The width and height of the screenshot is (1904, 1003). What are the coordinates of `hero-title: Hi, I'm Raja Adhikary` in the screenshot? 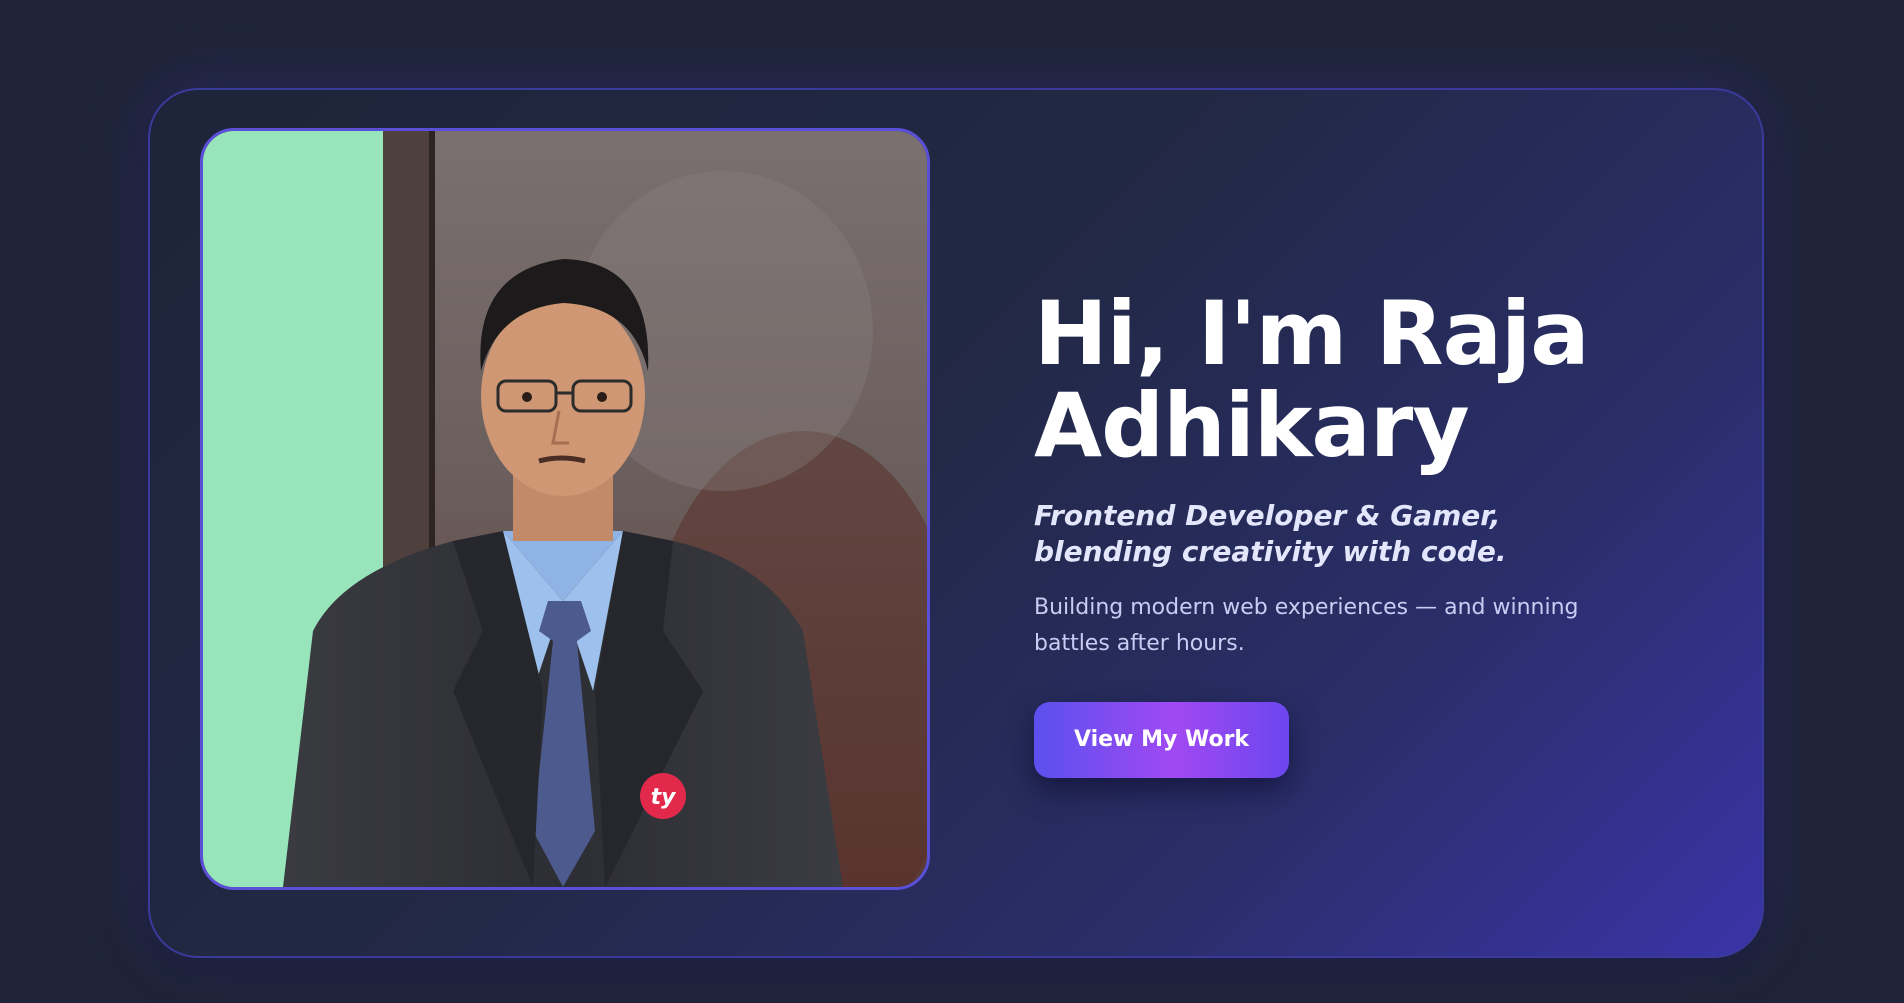 It's located at (1354, 380).